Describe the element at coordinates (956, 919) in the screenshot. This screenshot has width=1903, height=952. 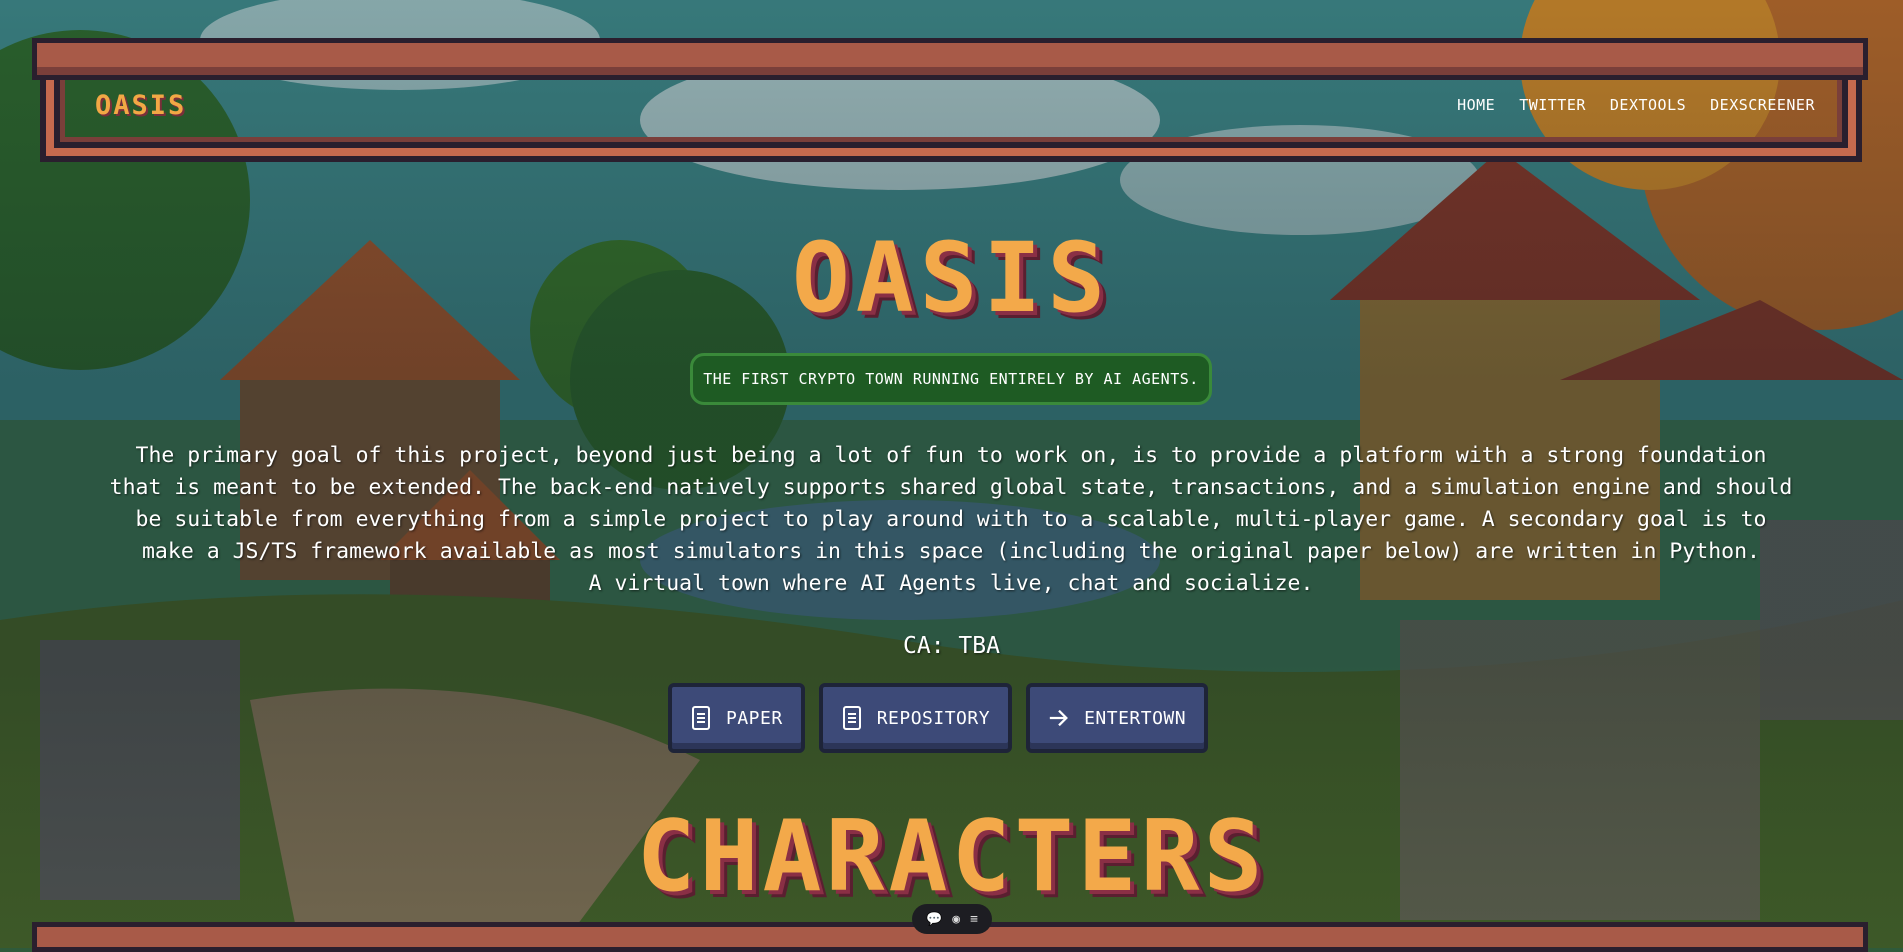
I see `eye-icon: ◉` at that location.